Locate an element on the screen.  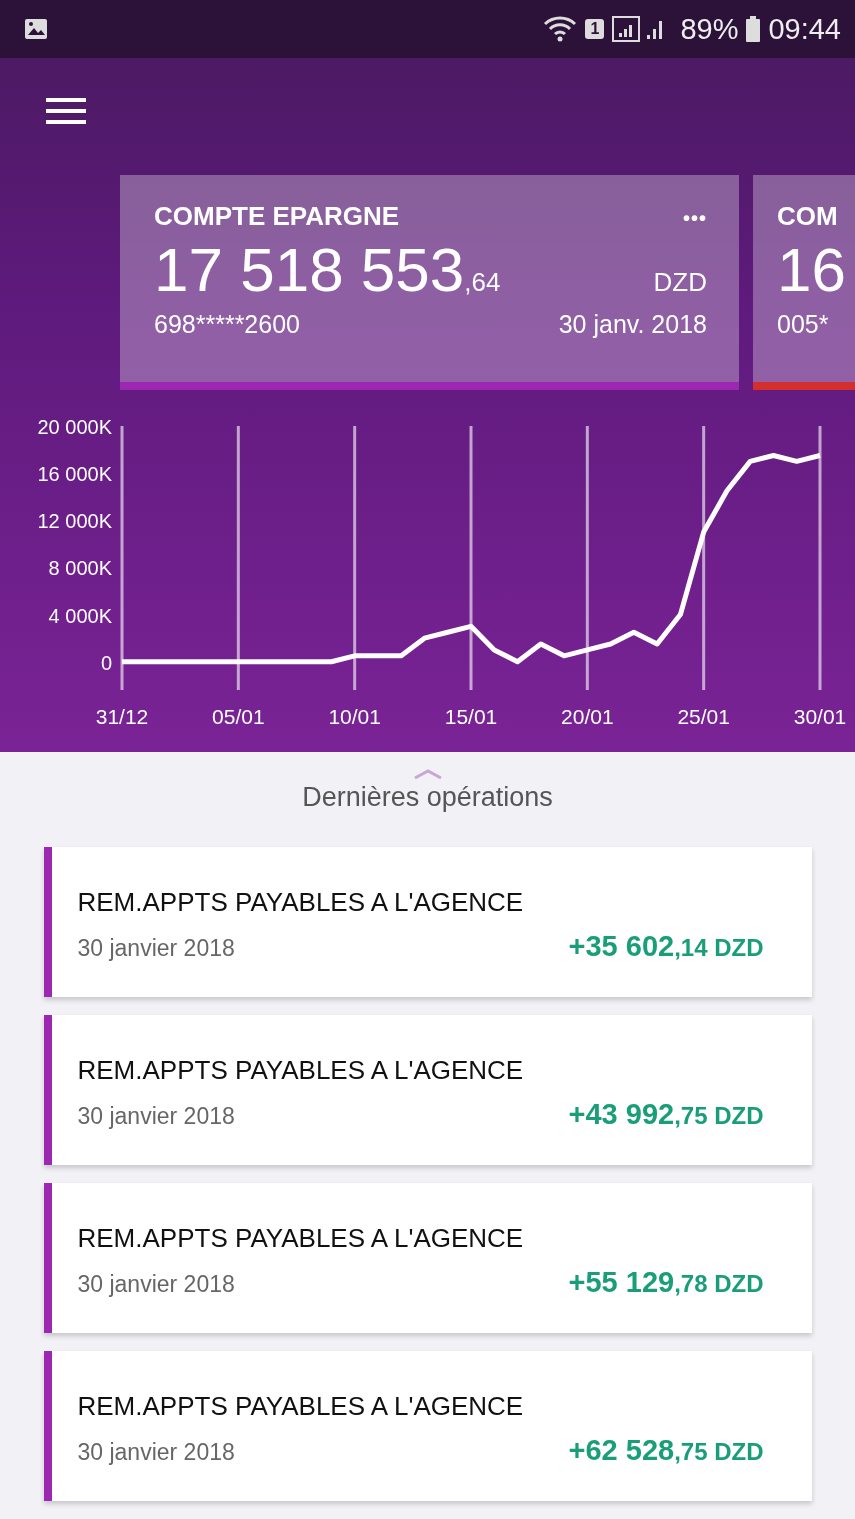
clock: 09:44 is located at coordinates (804, 29).